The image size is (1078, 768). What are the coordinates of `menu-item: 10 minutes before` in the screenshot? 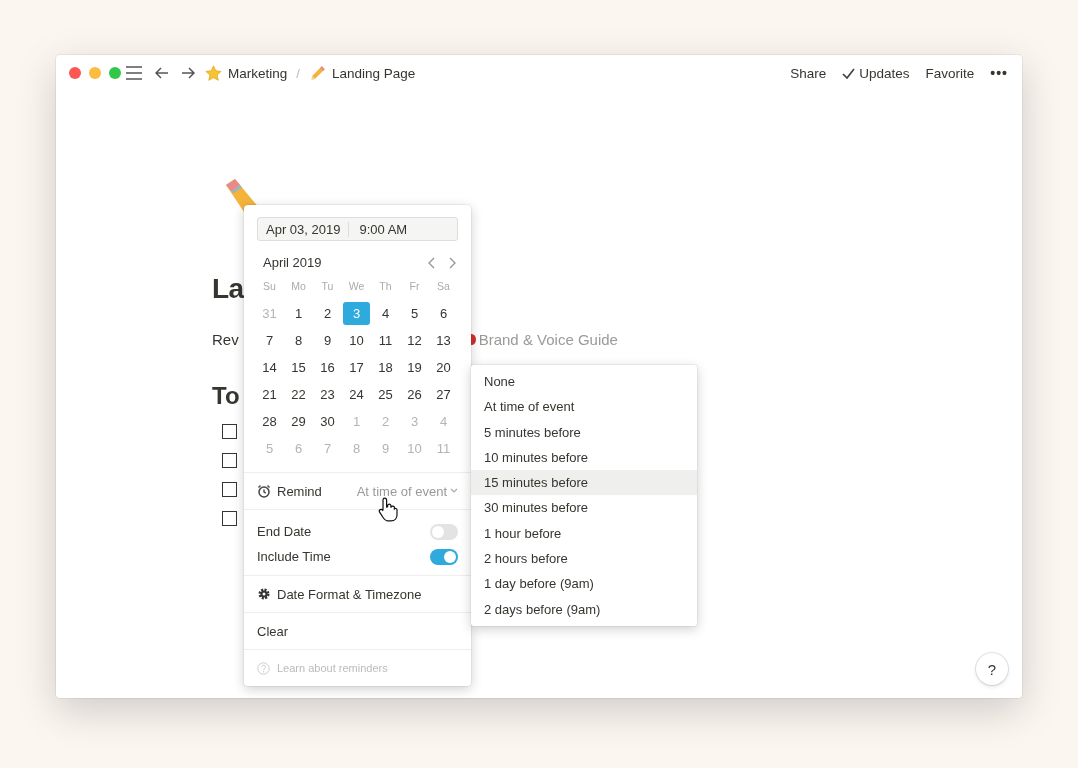 It's located at (584, 457).